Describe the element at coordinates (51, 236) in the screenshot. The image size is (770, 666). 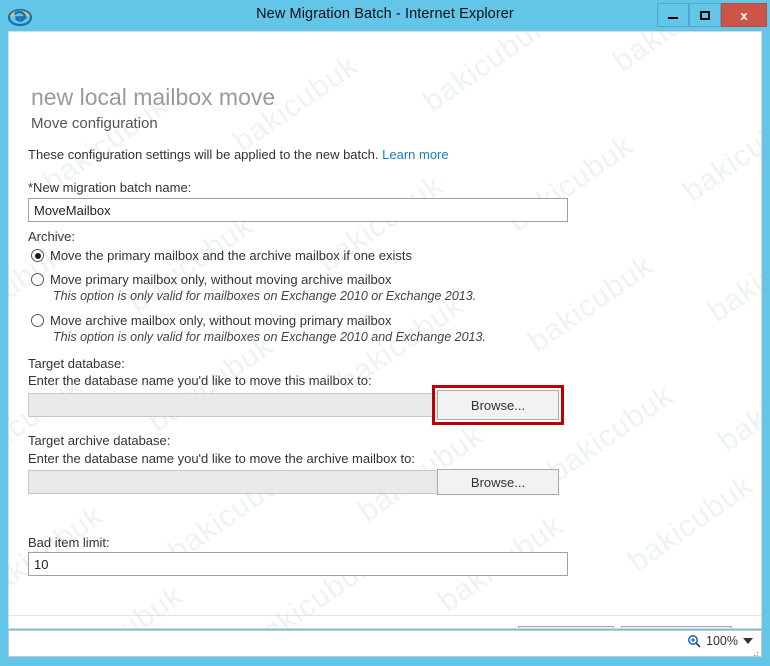
I see `archive-label: Archive:` at that location.